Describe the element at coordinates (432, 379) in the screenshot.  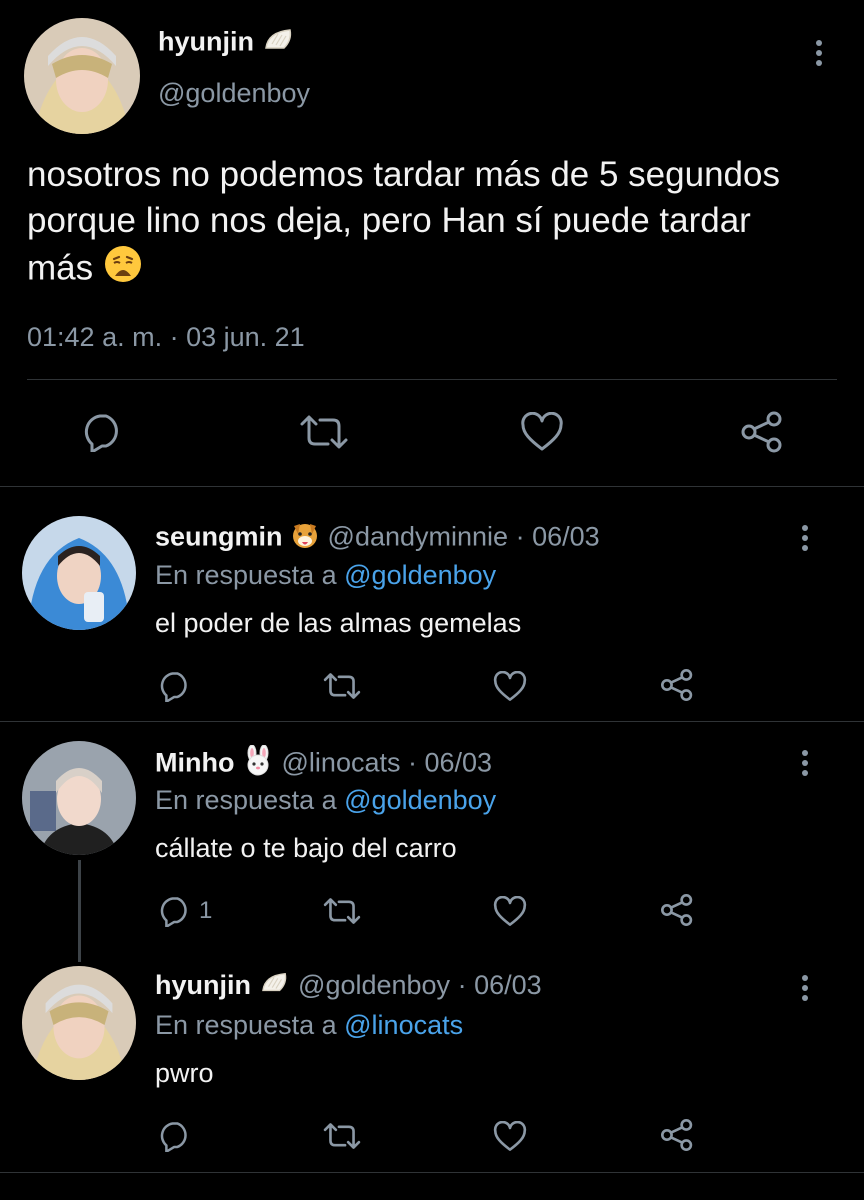
I see `main-timestamp-divider` at that location.